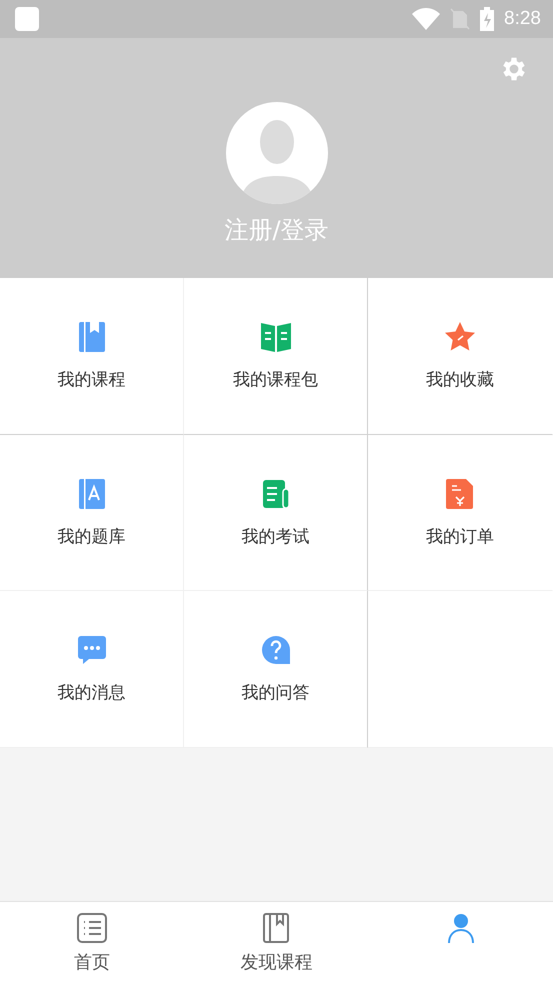  I want to click on tab-label: 发现课程, so click(276, 962).